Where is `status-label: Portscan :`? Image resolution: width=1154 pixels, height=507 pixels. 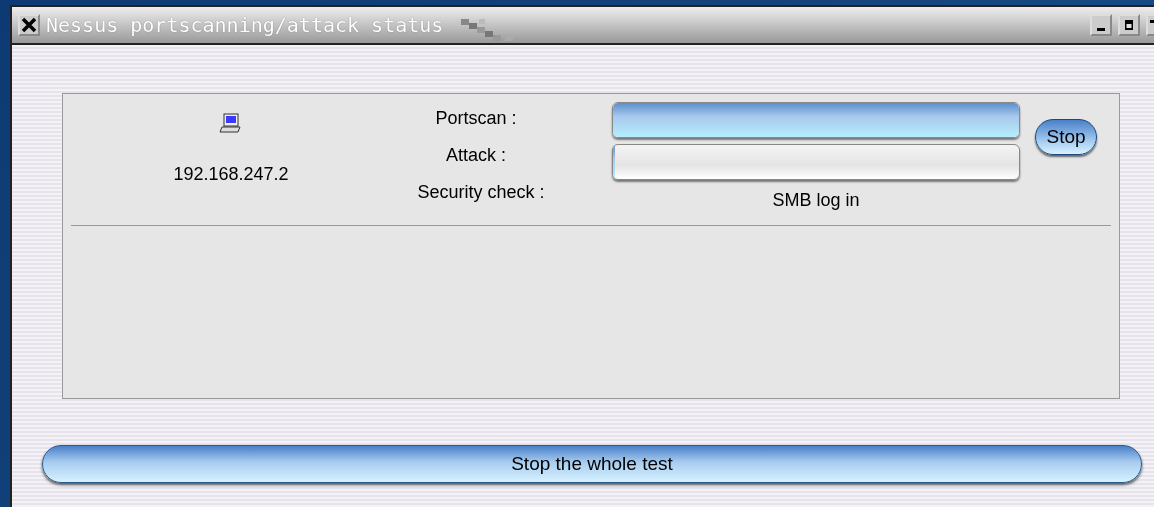 status-label: Portscan : is located at coordinates (476, 118).